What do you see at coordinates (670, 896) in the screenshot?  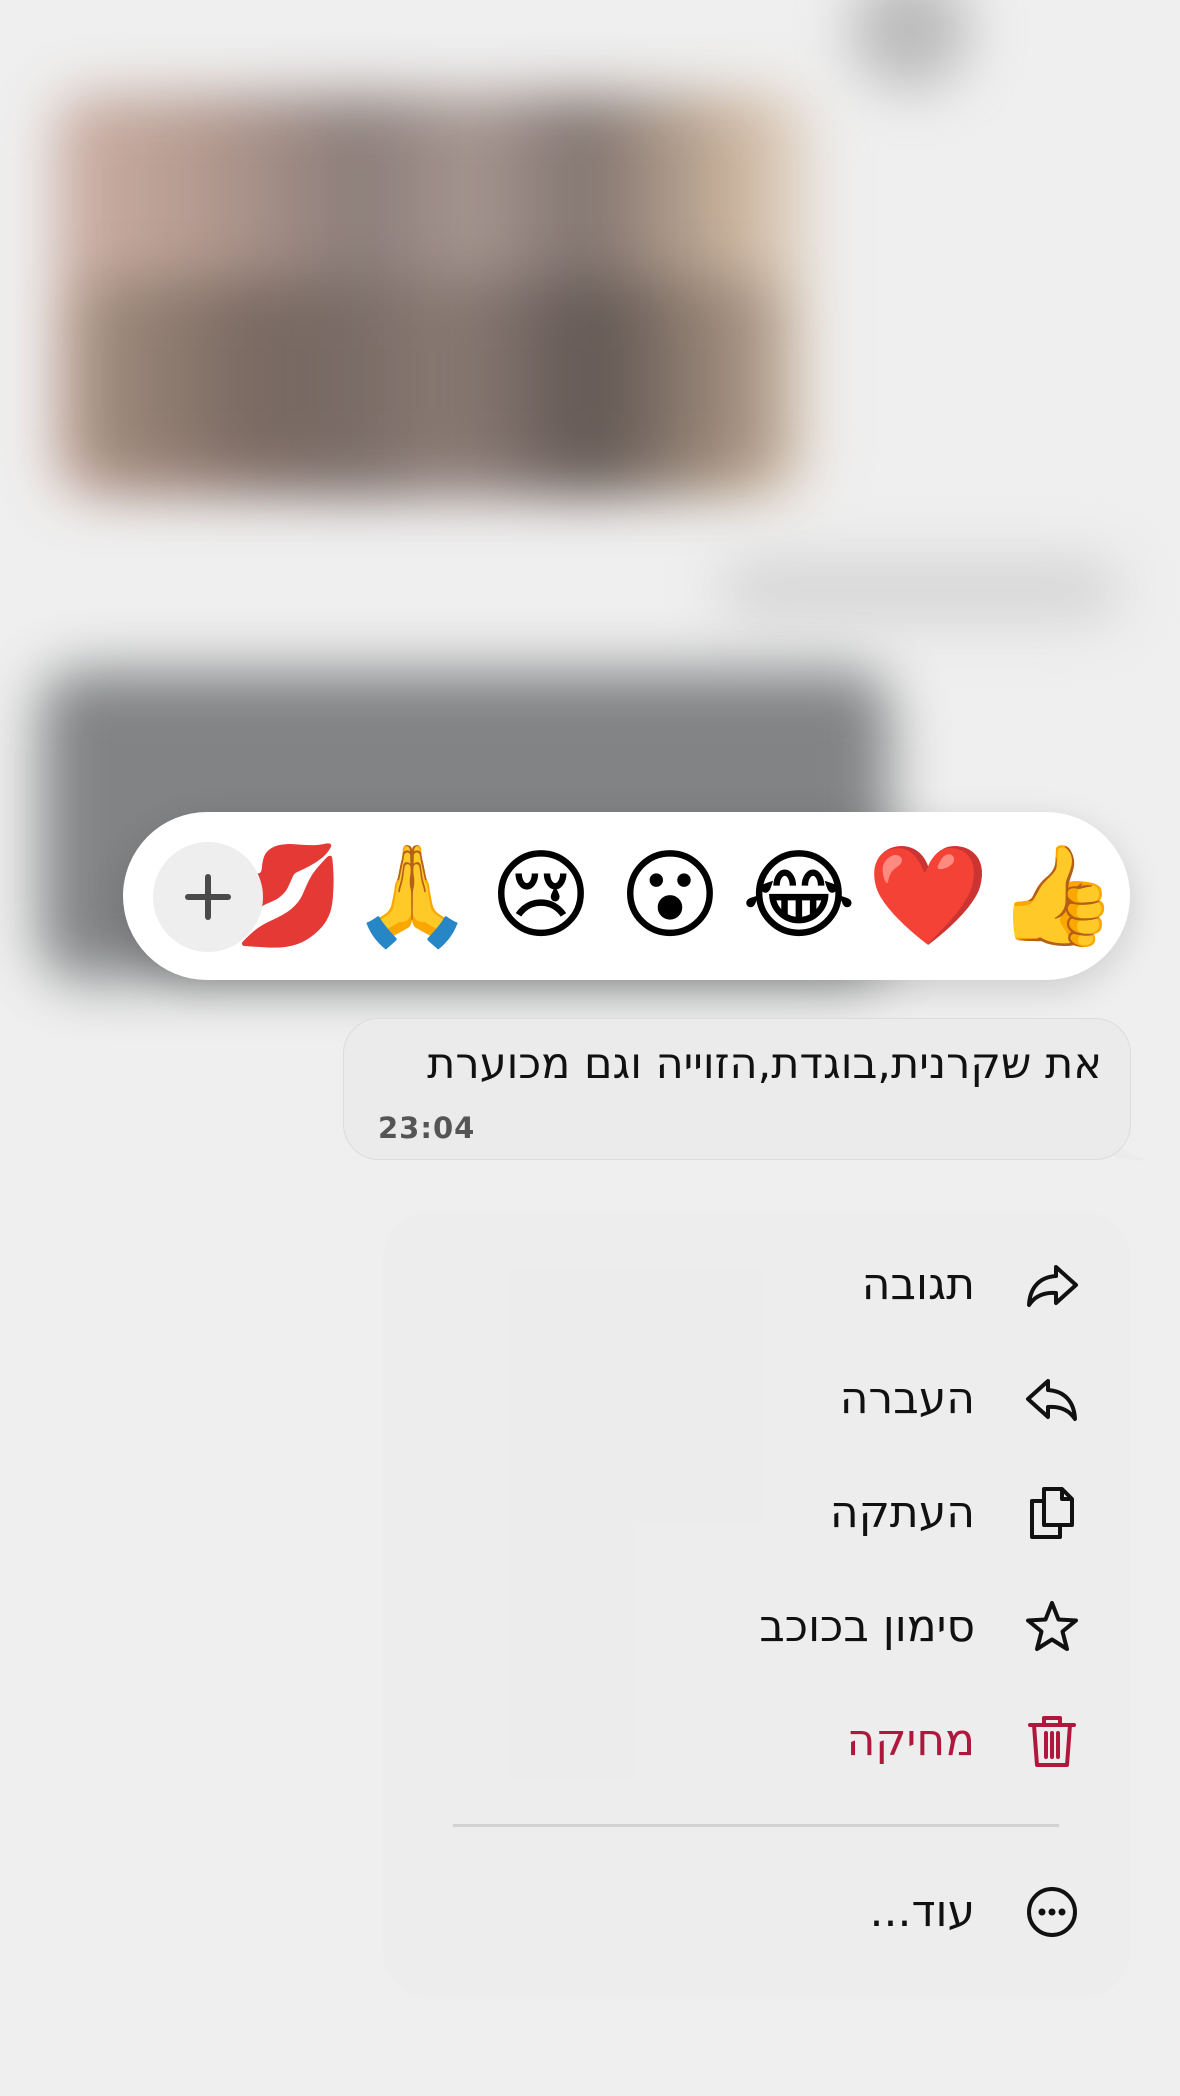 I see `reaction-wow: 😮` at bounding box center [670, 896].